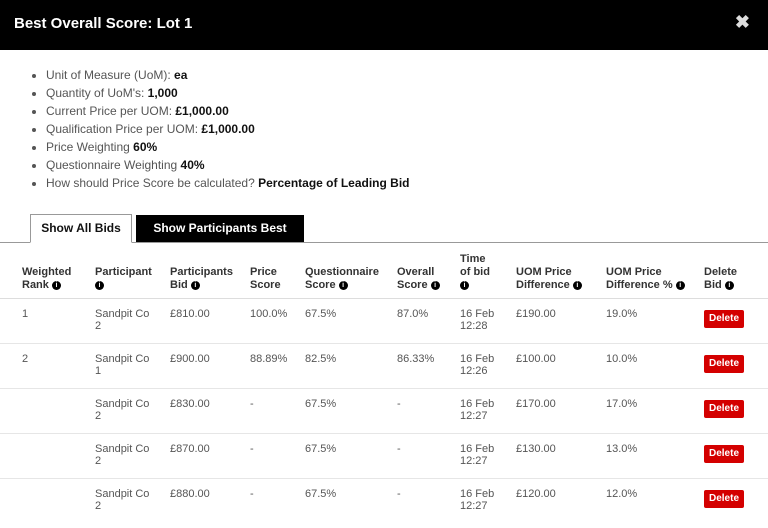 The image size is (768, 528). I want to click on info-price-weighting: Price Weighting 60%, so click(407, 147).